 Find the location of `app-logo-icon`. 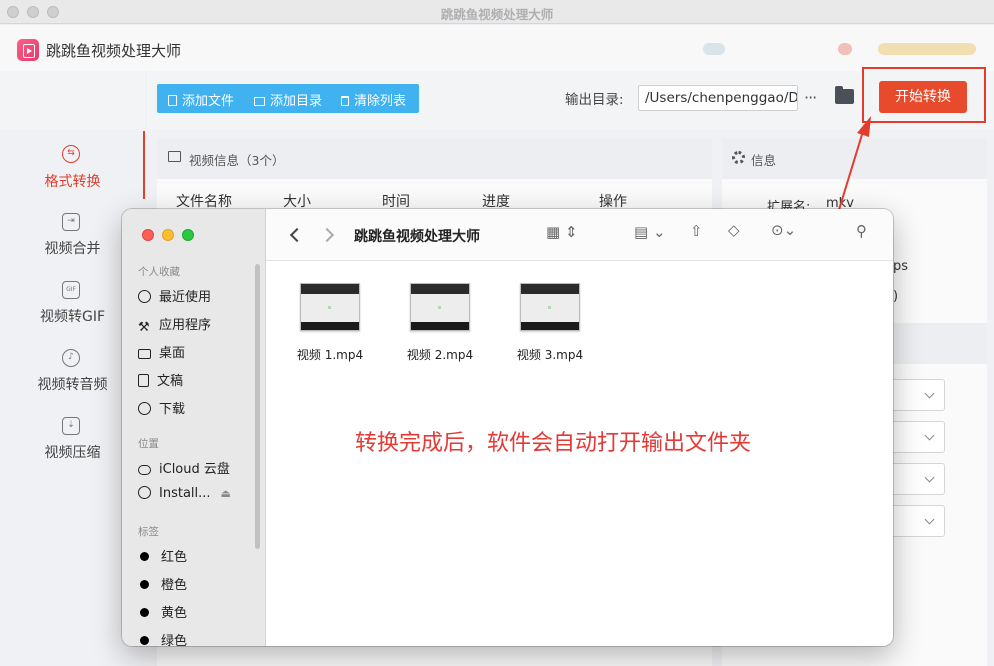

app-logo-icon is located at coordinates (28, 50).